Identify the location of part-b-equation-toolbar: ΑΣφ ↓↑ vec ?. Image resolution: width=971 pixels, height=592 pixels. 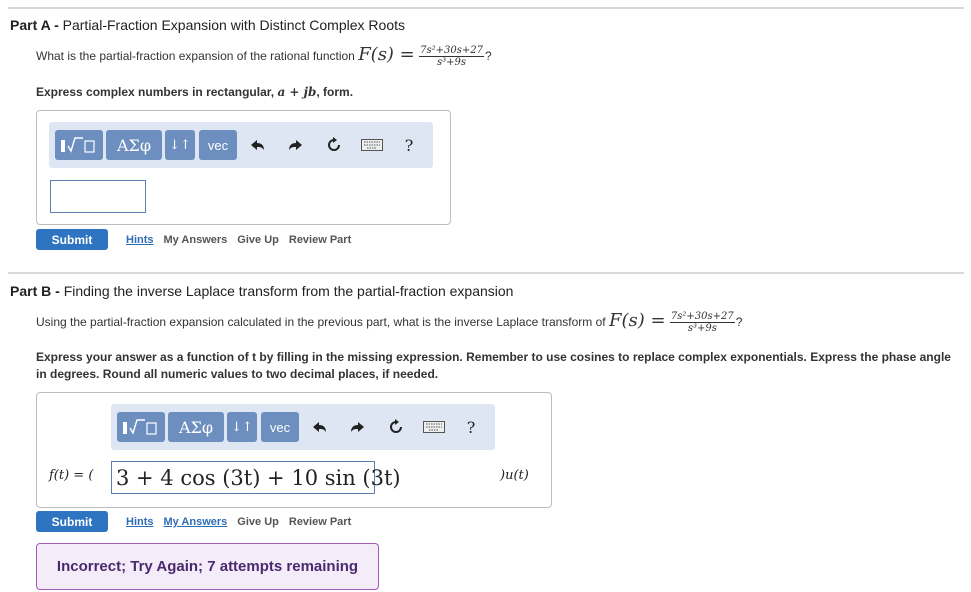
(303, 427).